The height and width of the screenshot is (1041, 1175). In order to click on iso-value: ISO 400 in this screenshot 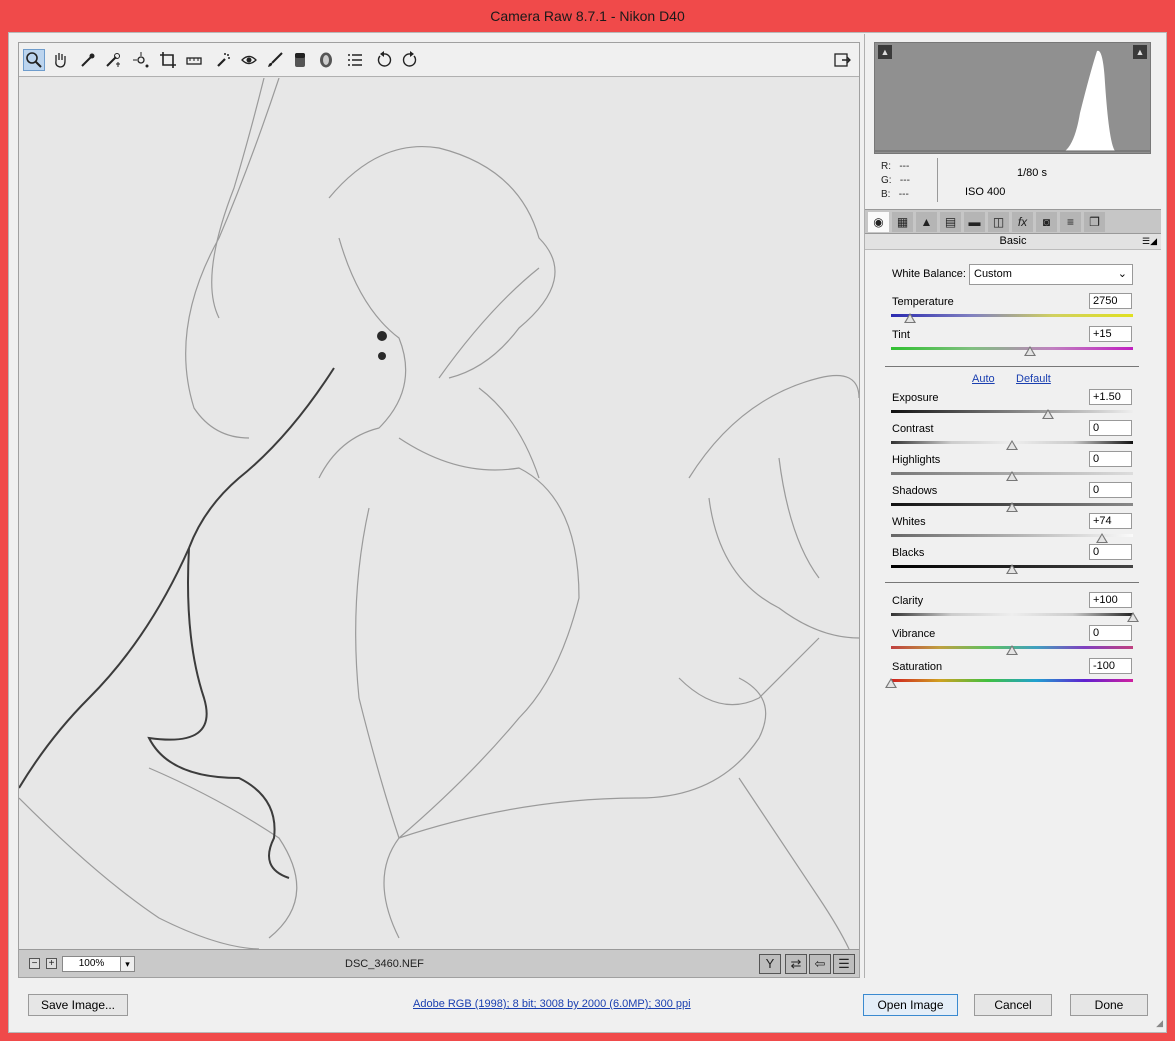, I will do `click(985, 192)`.